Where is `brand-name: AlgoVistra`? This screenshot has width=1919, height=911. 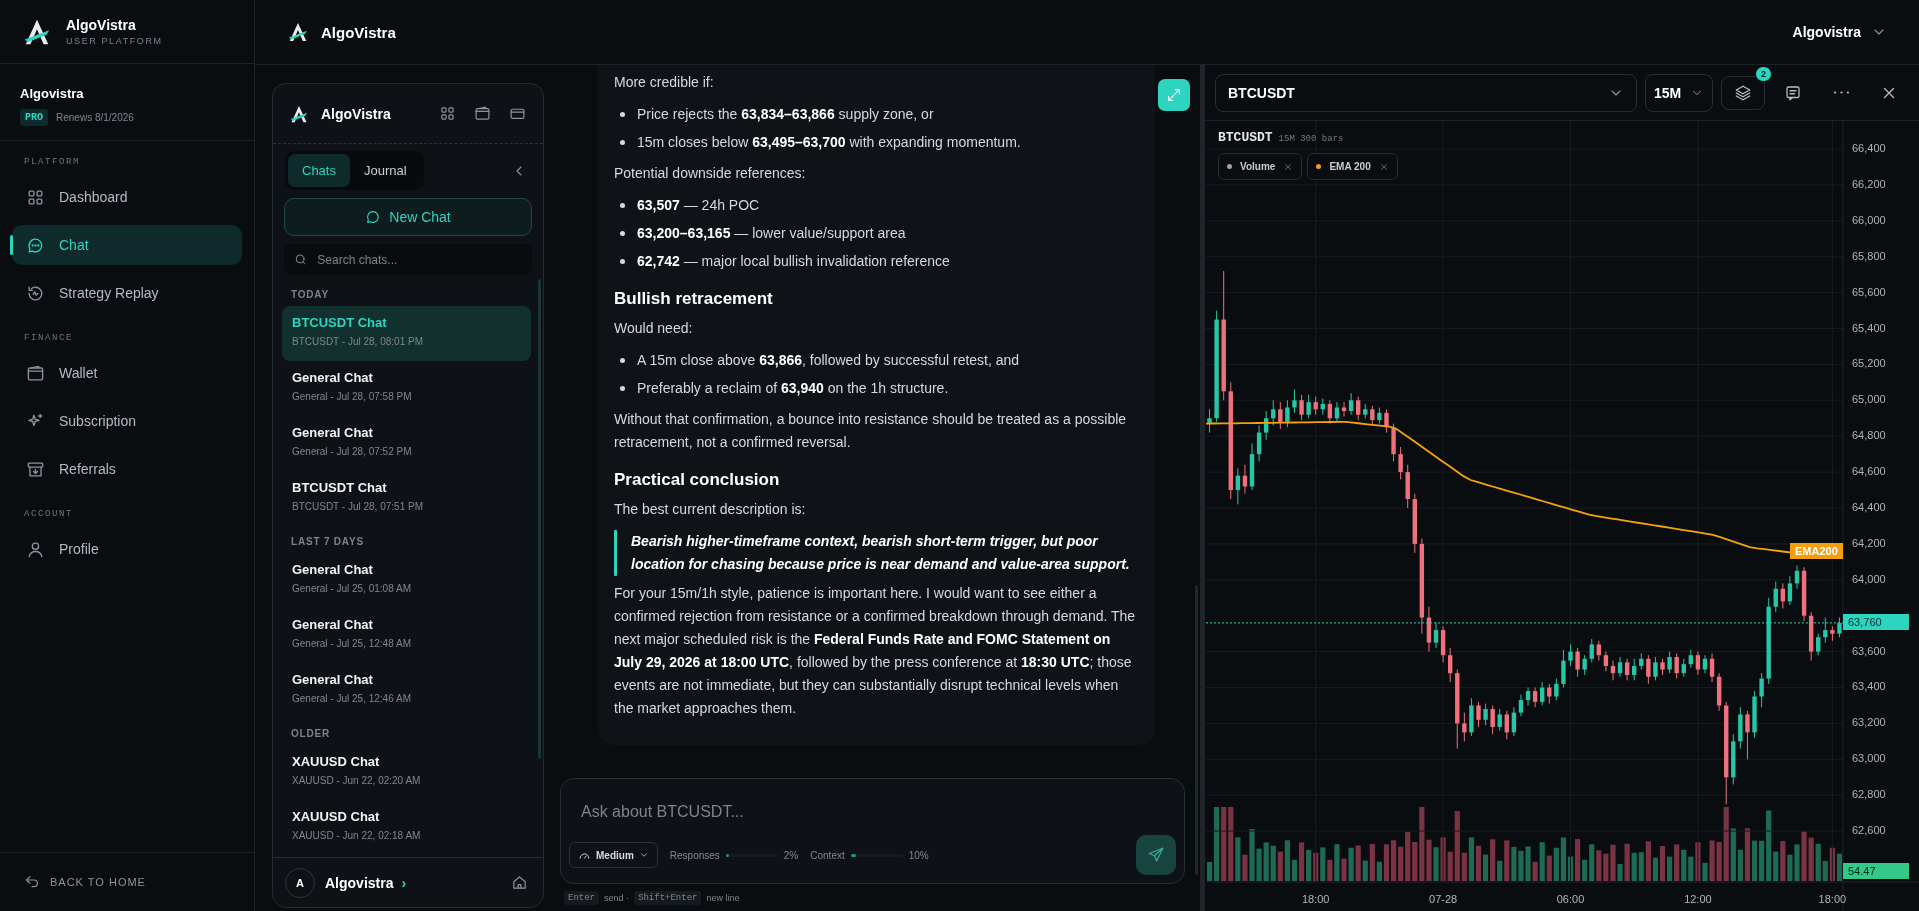
brand-name: AlgoVistra is located at coordinates (101, 25).